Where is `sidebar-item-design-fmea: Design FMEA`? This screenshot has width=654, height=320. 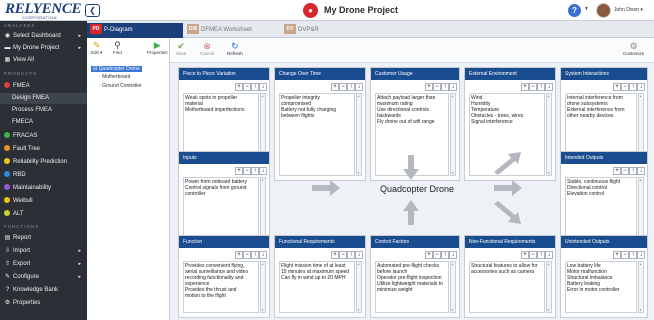 sidebar-item-design-fmea: Design FMEA is located at coordinates (43, 98).